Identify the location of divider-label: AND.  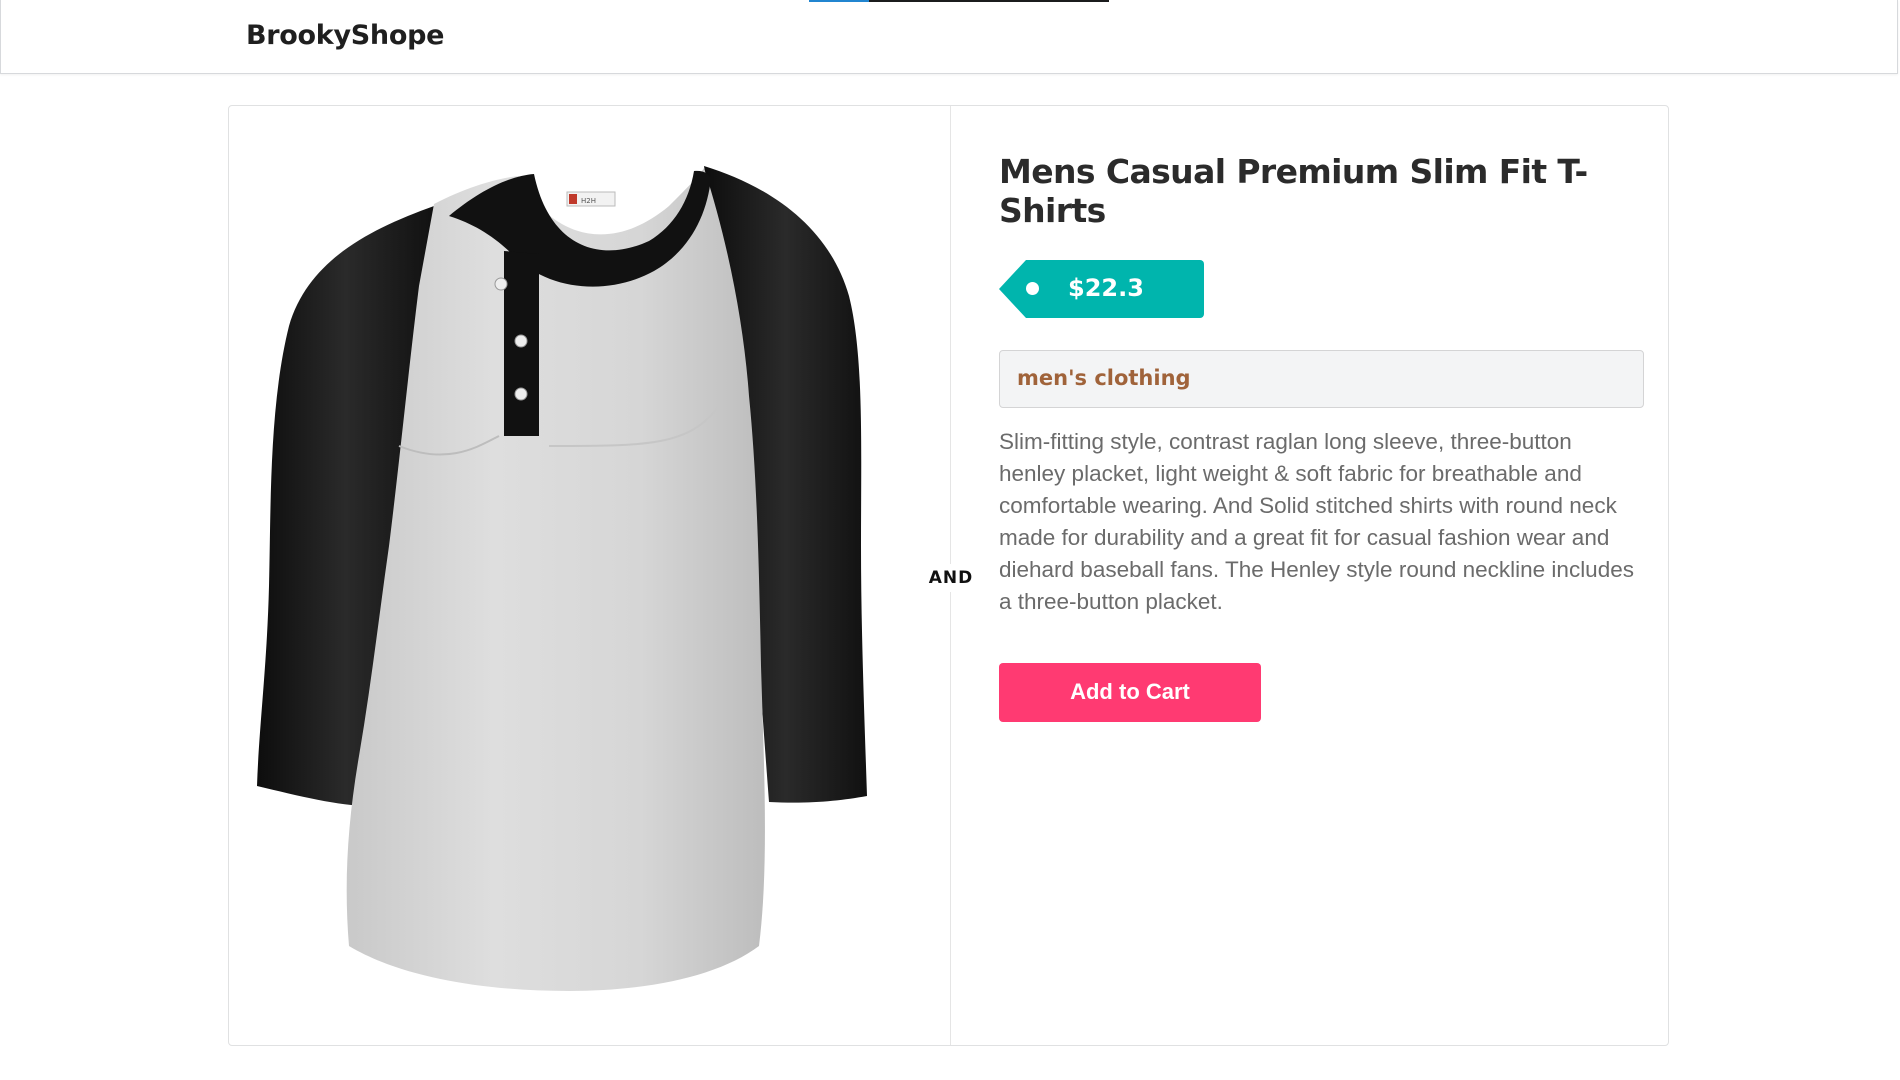
(951, 578).